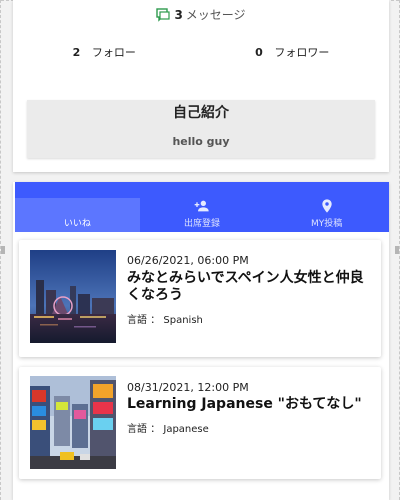 The image size is (400, 500). Describe the element at coordinates (77, 224) in the screenshot. I see `tab-likes-label: いいね` at that location.